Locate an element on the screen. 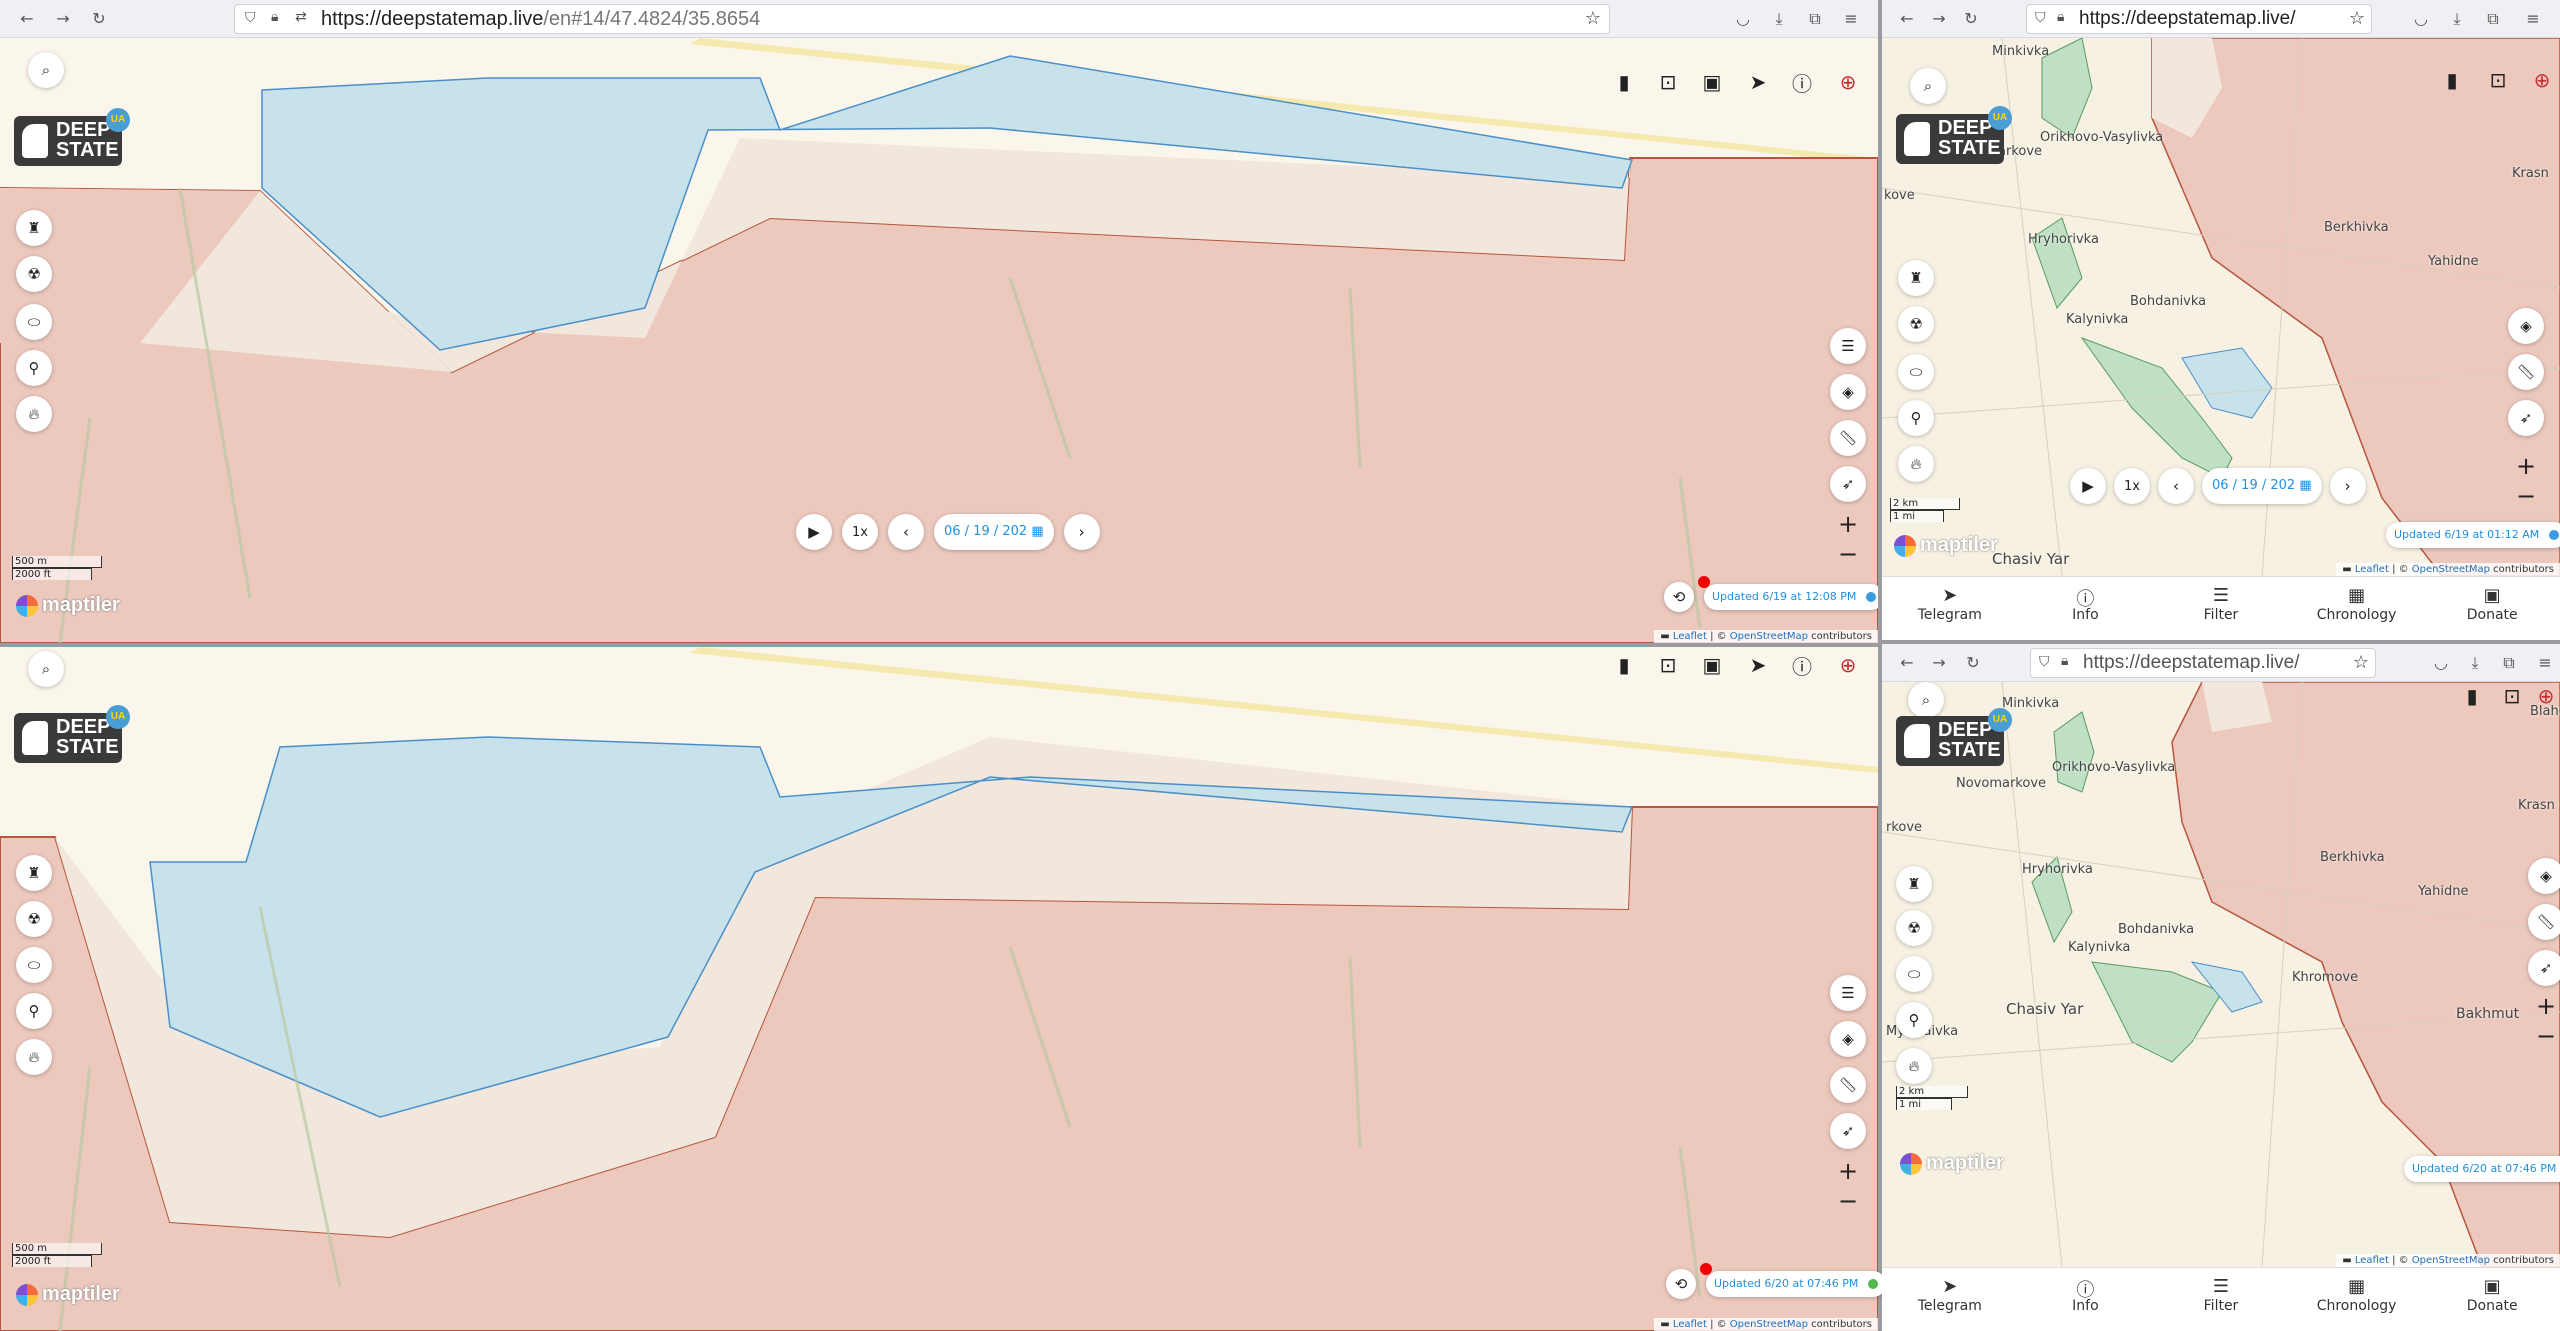  history-button: ⟲ is located at coordinates (1679, 597).